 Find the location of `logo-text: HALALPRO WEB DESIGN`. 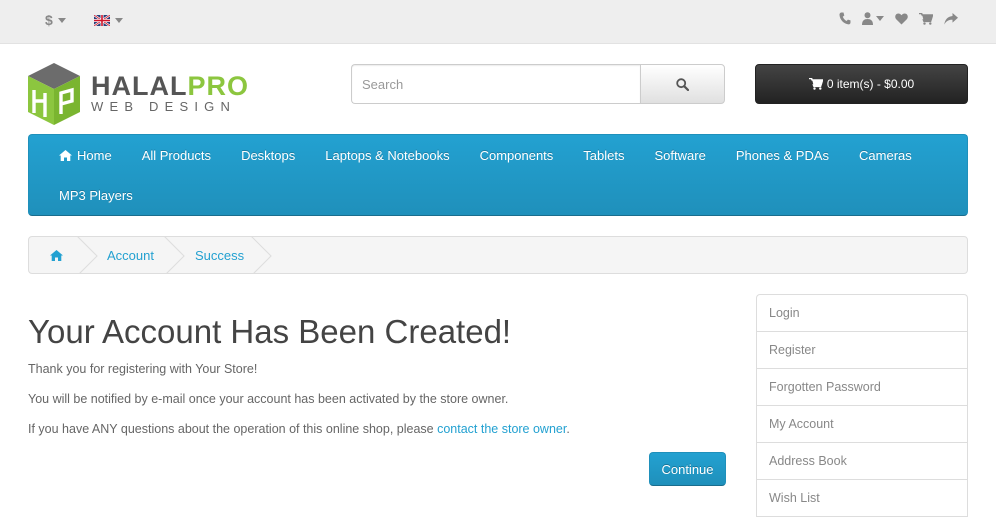

logo-text: HALALPRO WEB DESIGN is located at coordinates (170, 93).